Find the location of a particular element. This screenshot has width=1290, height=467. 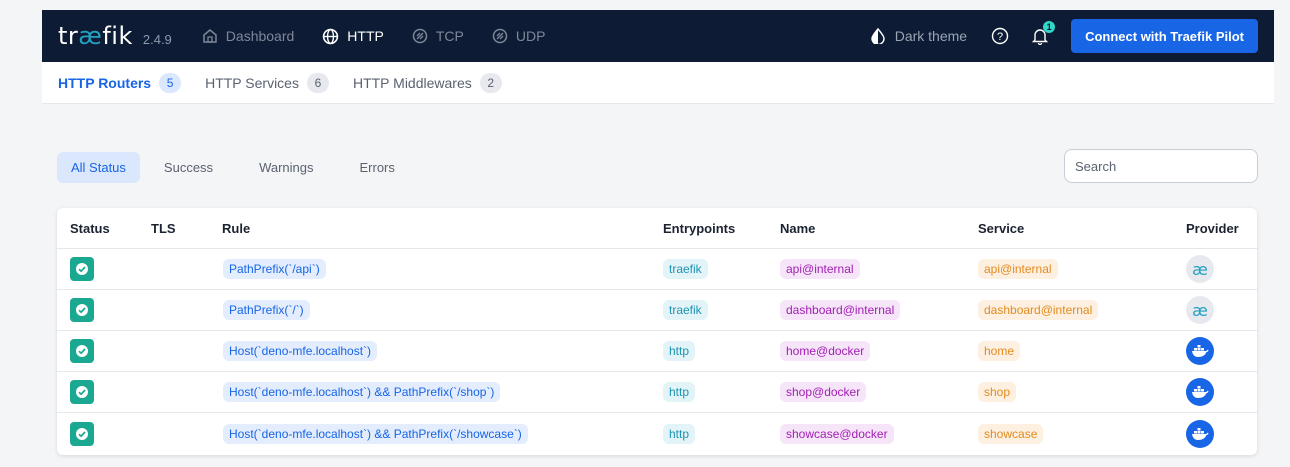

tab-http-services-label: HTTP Services is located at coordinates (252, 82).